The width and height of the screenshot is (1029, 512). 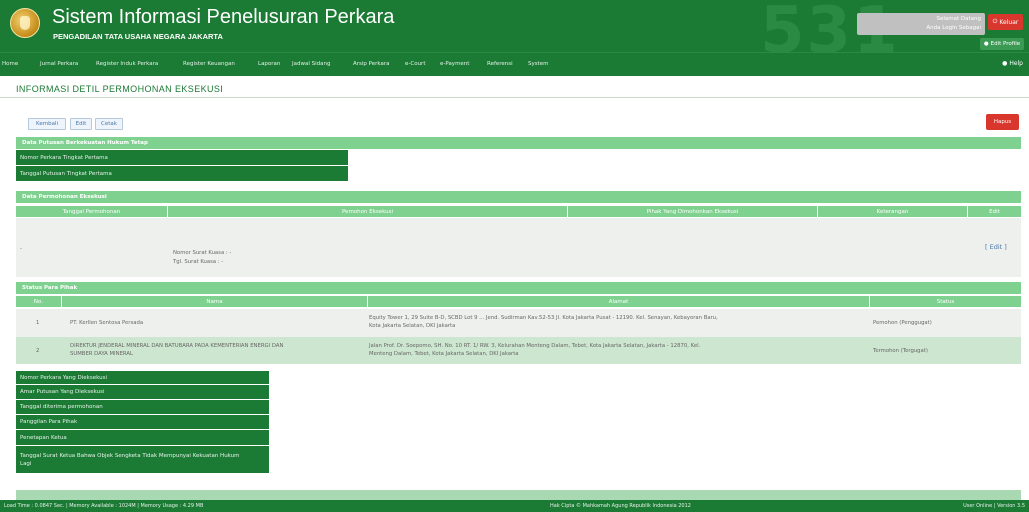 I want to click on party-address-line-2: Kota Jakarta Selatan, DKI Jakarta, so click(x=412, y=326).